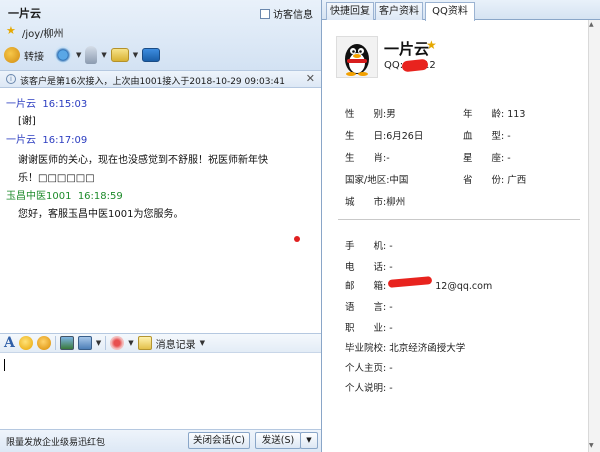 Image resolution: width=600 pixels, height=452 pixels. Describe the element at coordinates (309, 440) in the screenshot. I see `send-options-dropdown-icon: ▼` at that location.